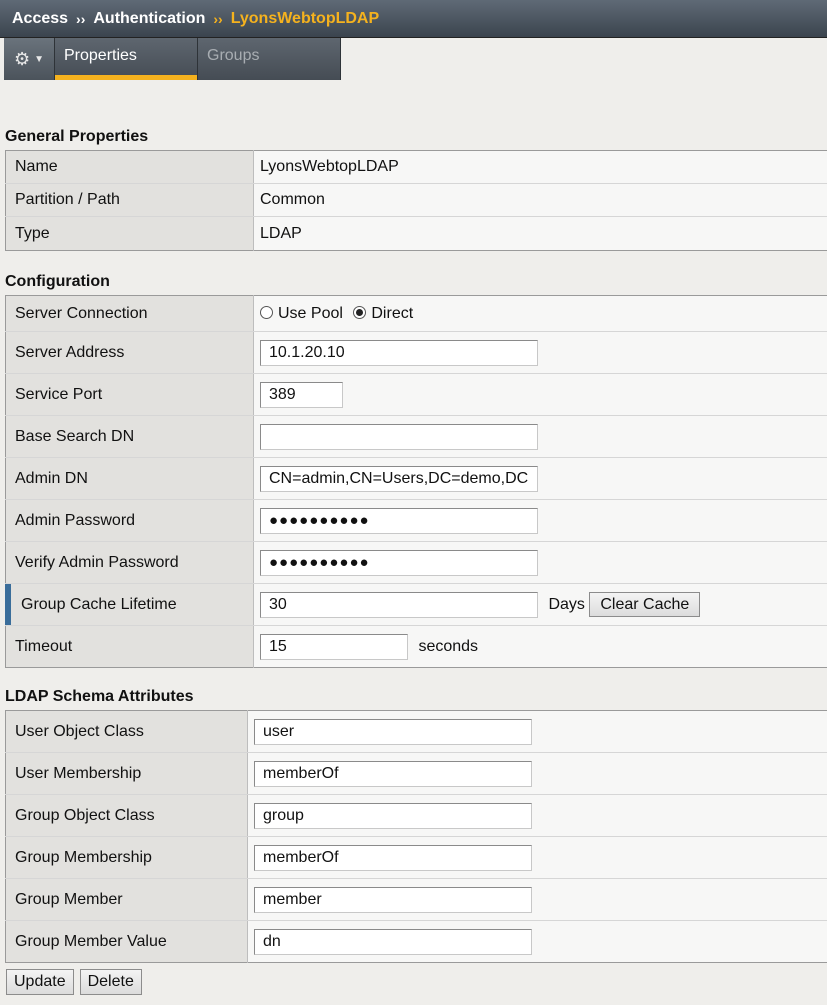  Describe the element at coordinates (110, 982) in the screenshot. I see `delete-button: Delete` at that location.